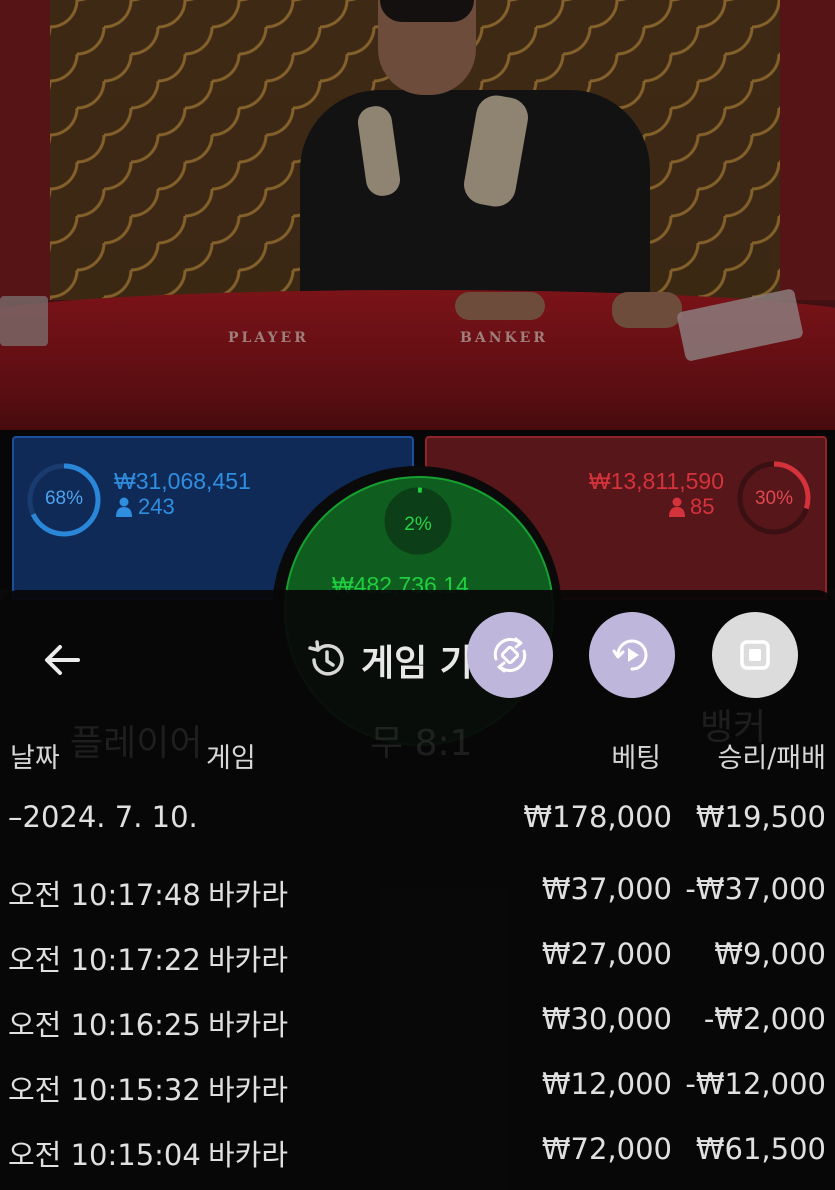  What do you see at coordinates (35, 758) in the screenshot?
I see `column-header-date: 날짜` at bounding box center [35, 758].